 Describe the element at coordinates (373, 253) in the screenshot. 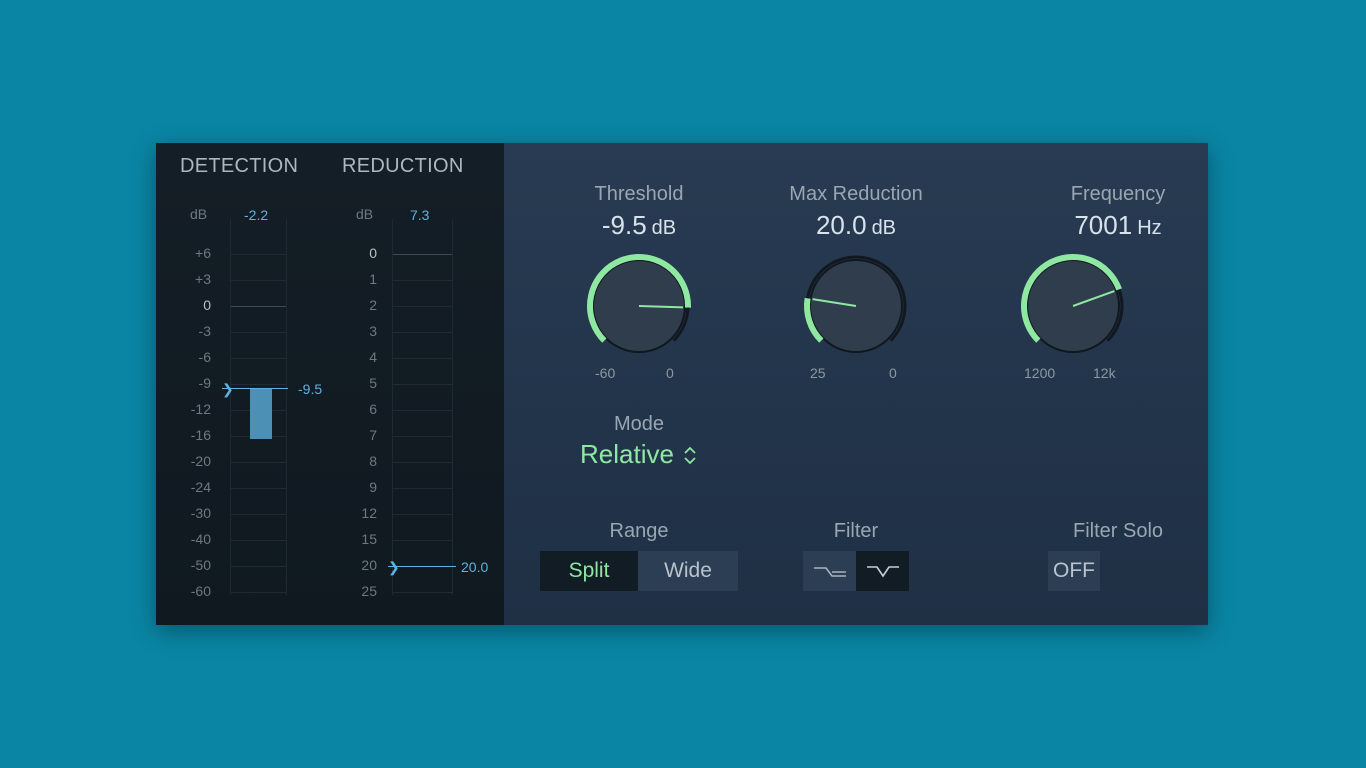

I see `reduction-scale-label: 0` at that location.